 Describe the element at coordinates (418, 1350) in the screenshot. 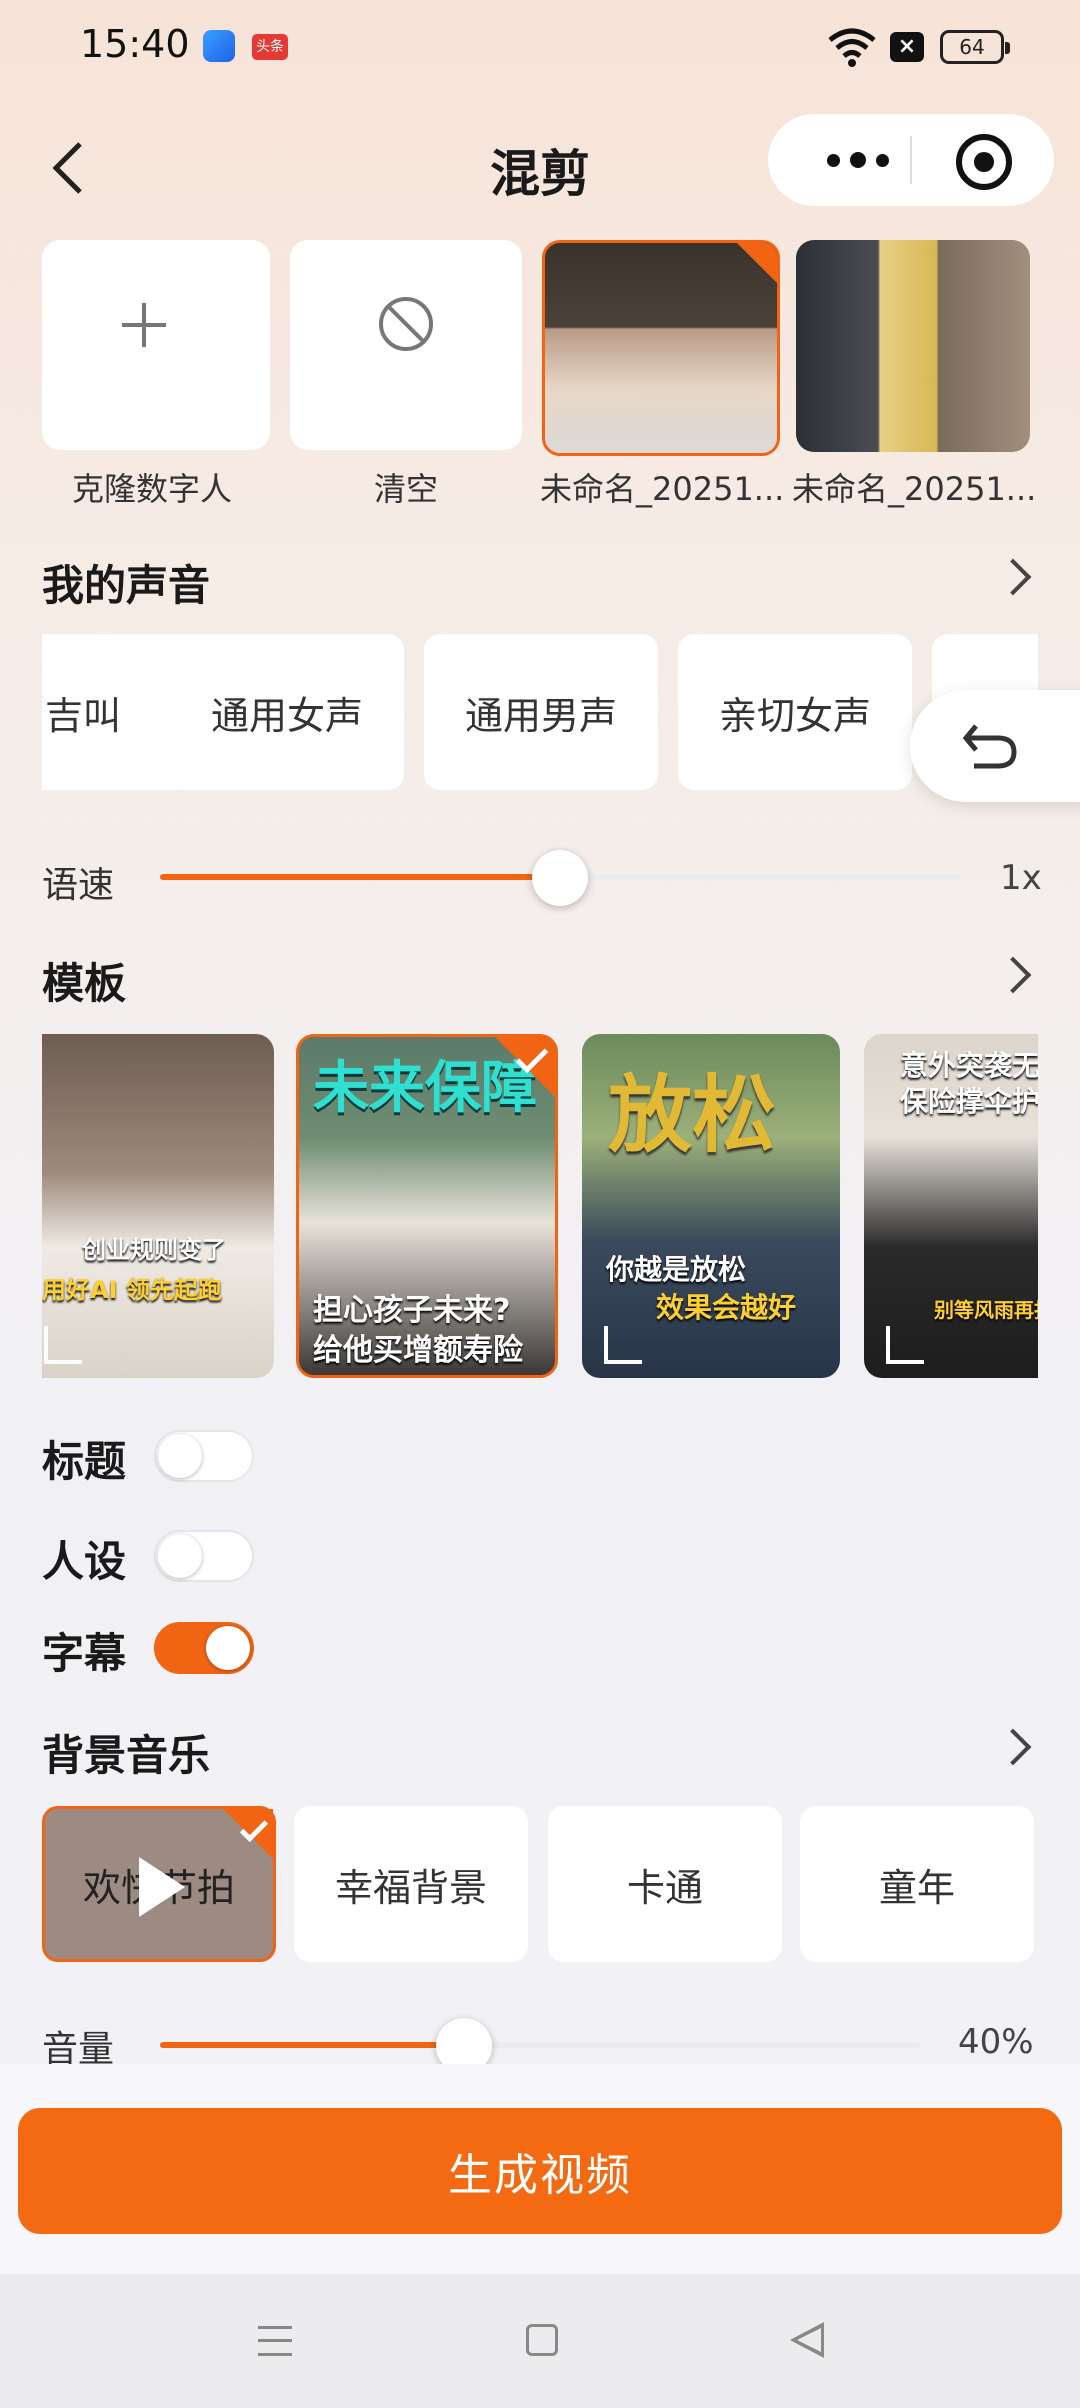

I see `template-caption: 给他买增额寿险` at that location.